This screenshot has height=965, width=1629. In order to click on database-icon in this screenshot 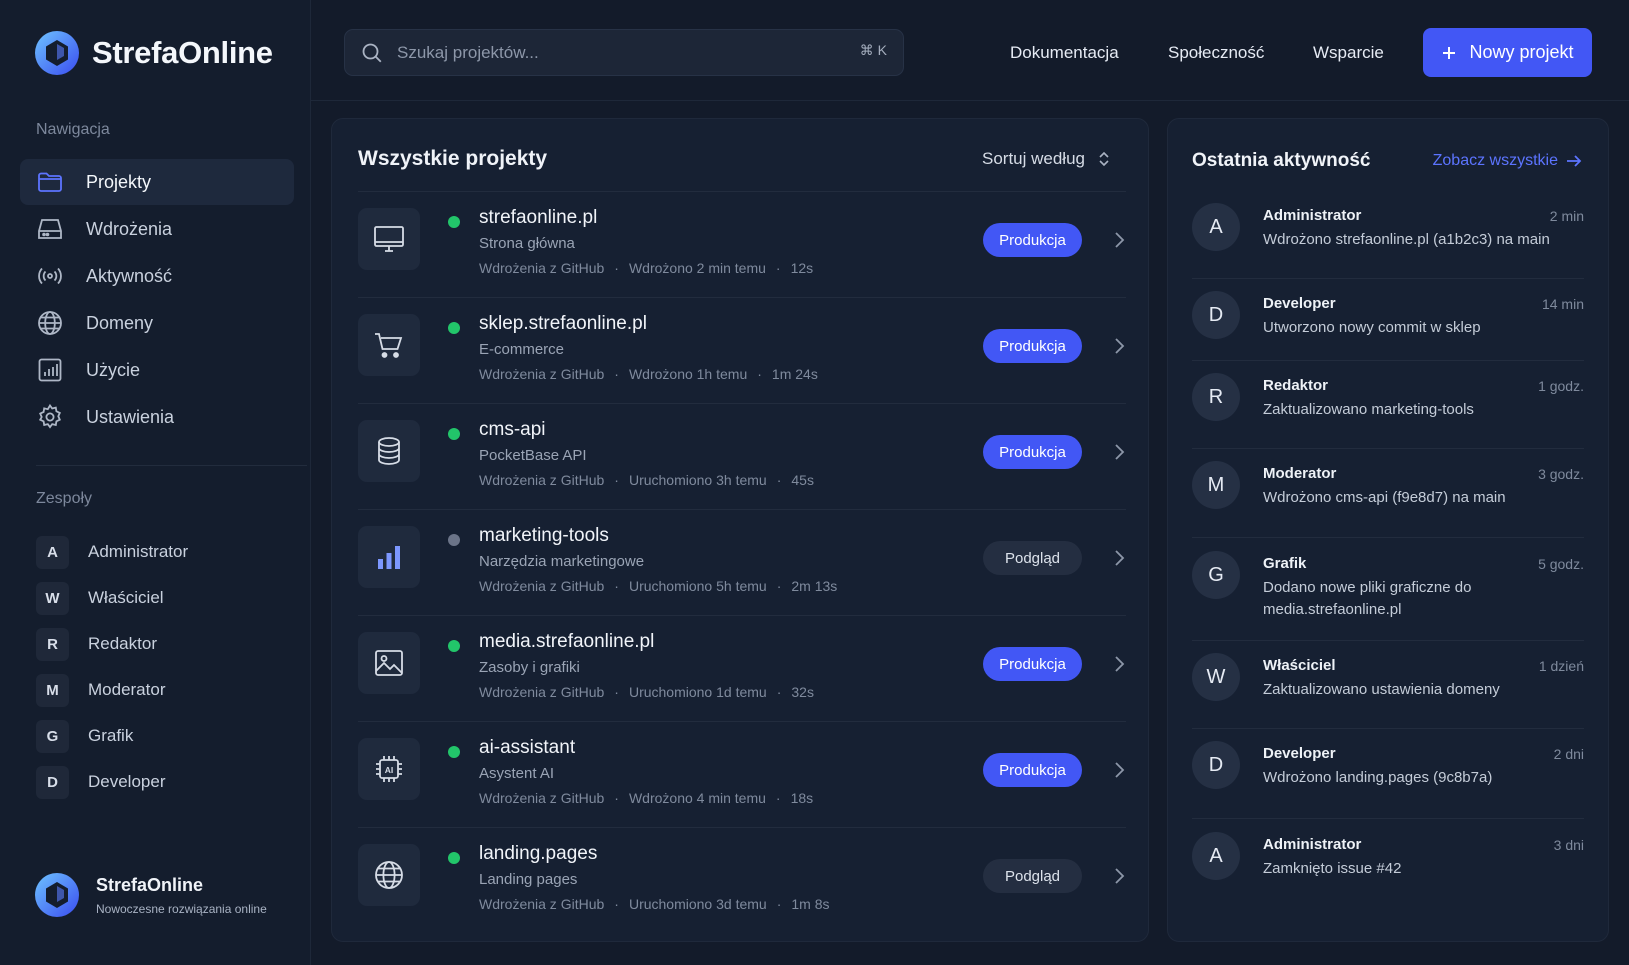, I will do `click(389, 451)`.